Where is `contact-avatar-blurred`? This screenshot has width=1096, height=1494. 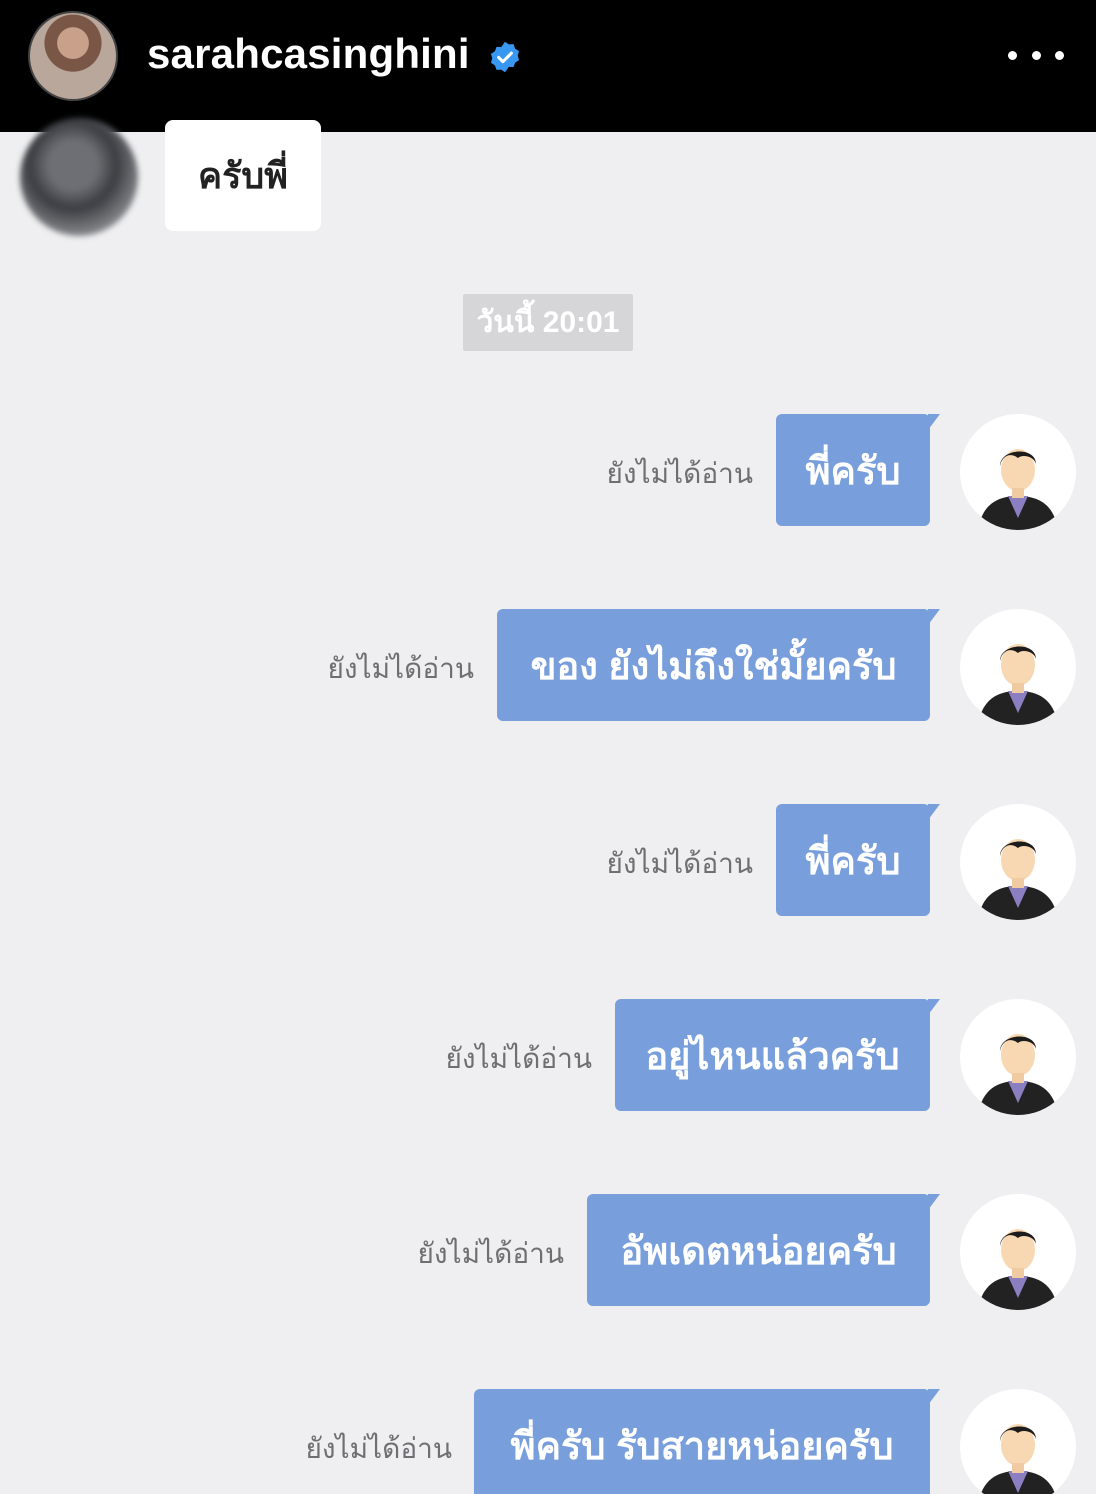 contact-avatar-blurred is located at coordinates (79, 177).